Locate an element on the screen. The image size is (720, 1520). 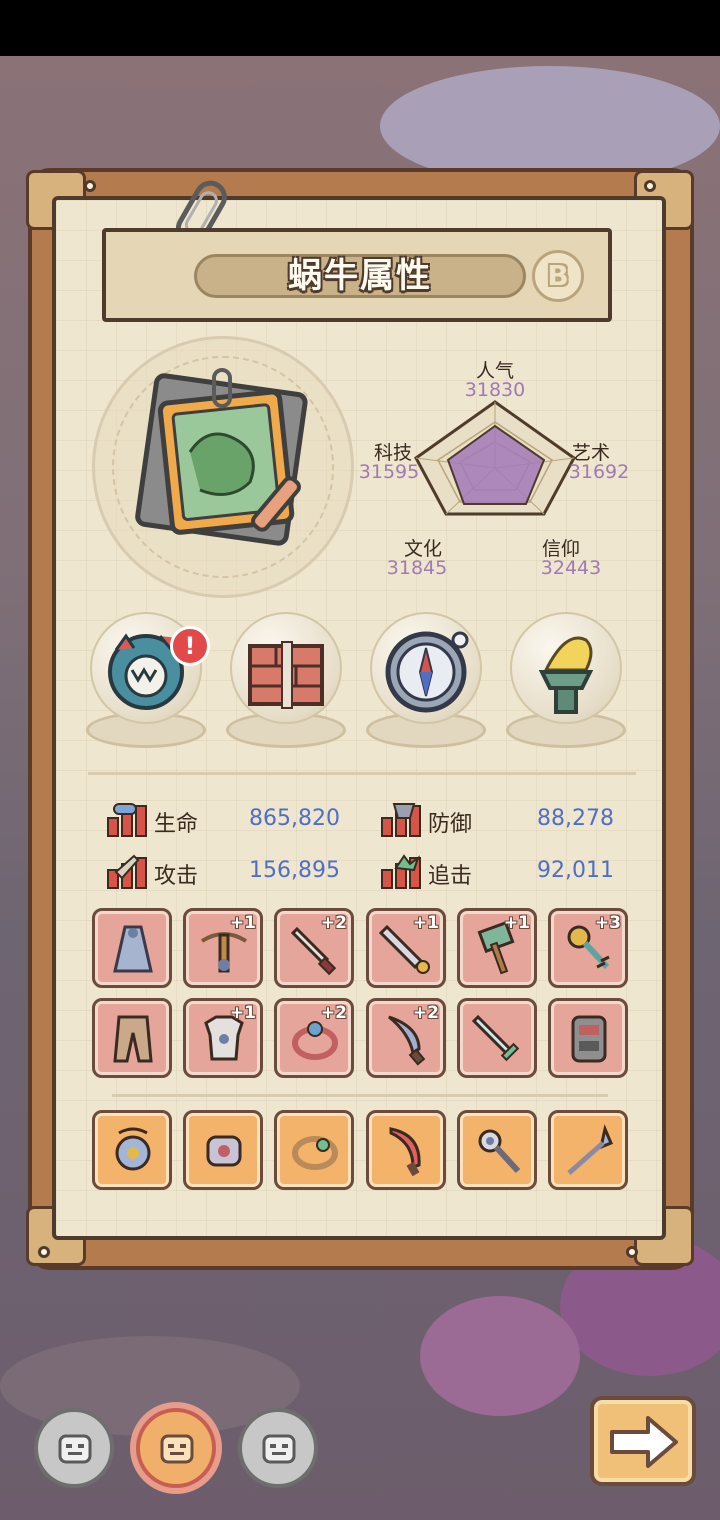
stat-label-defense: 防御 is located at coordinates (450, 824).